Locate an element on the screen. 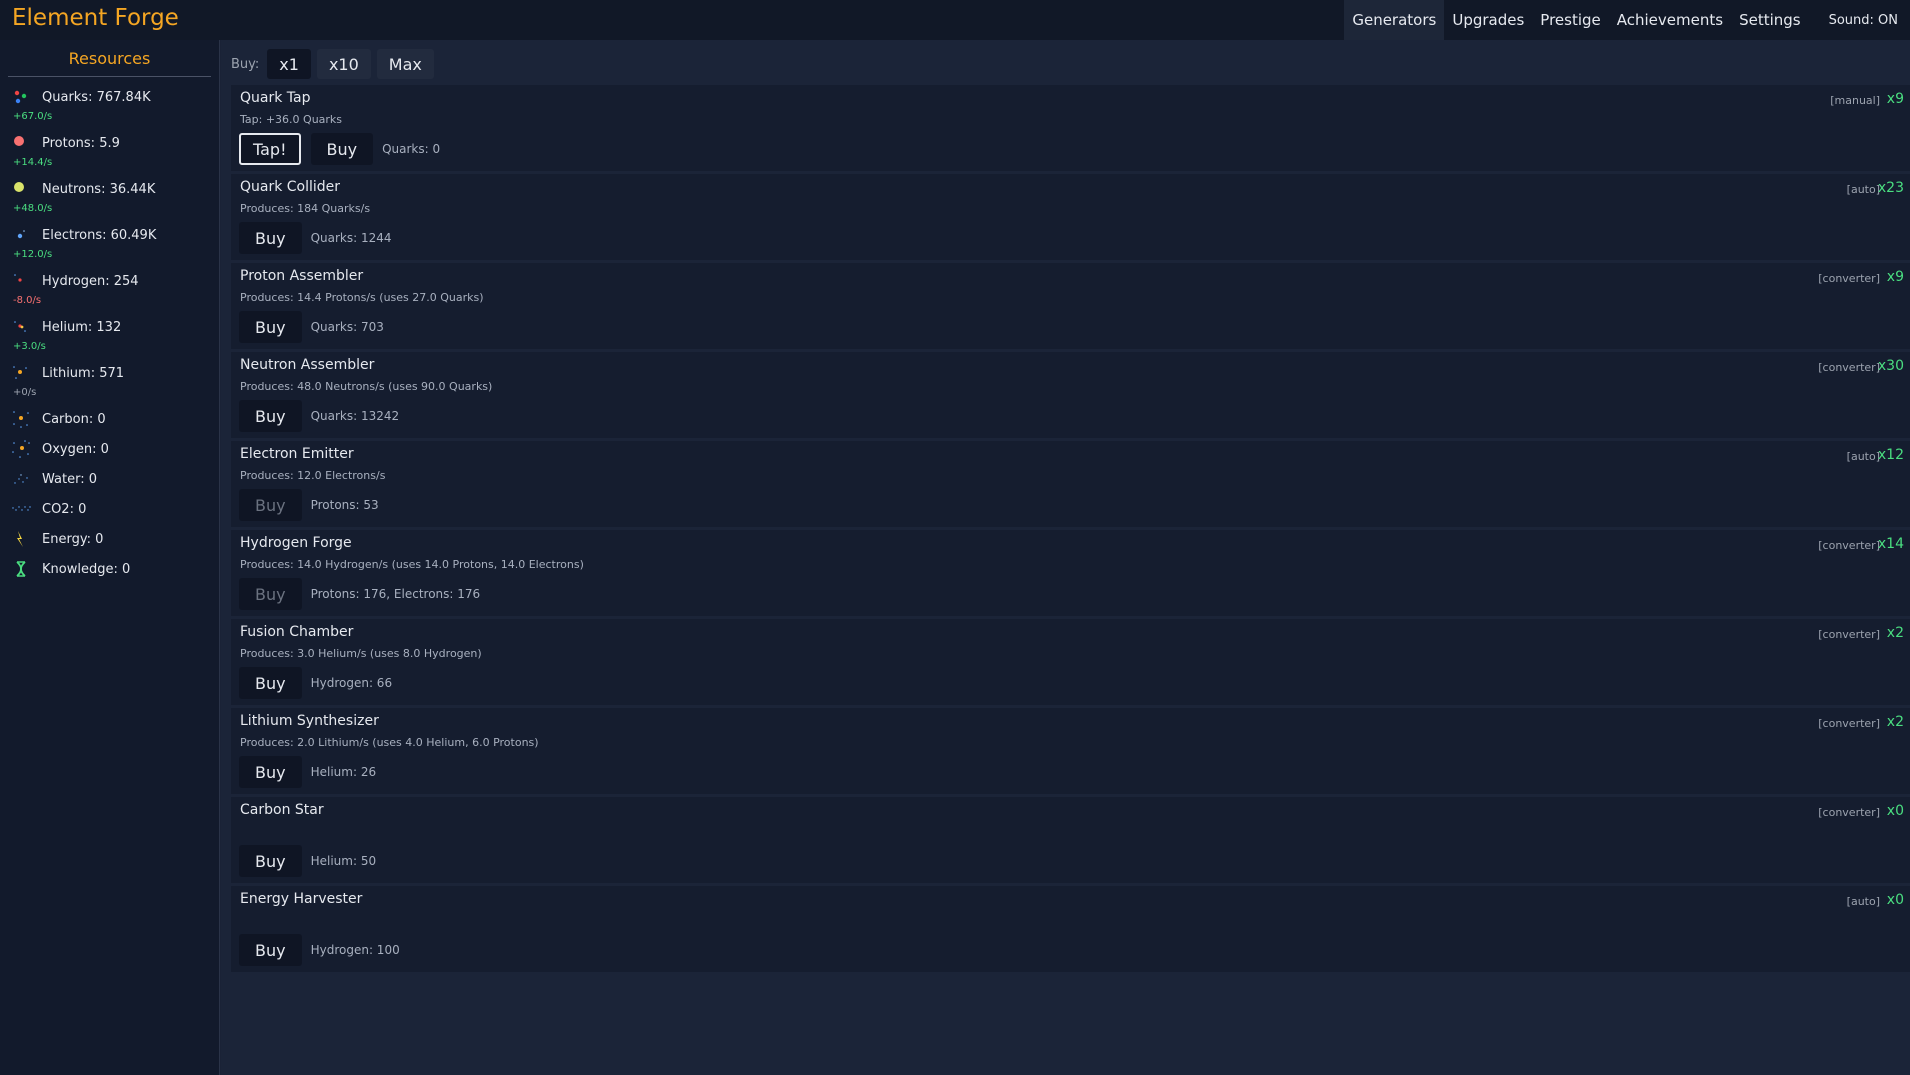  generator-cost: Quarks: 703 is located at coordinates (347, 327).